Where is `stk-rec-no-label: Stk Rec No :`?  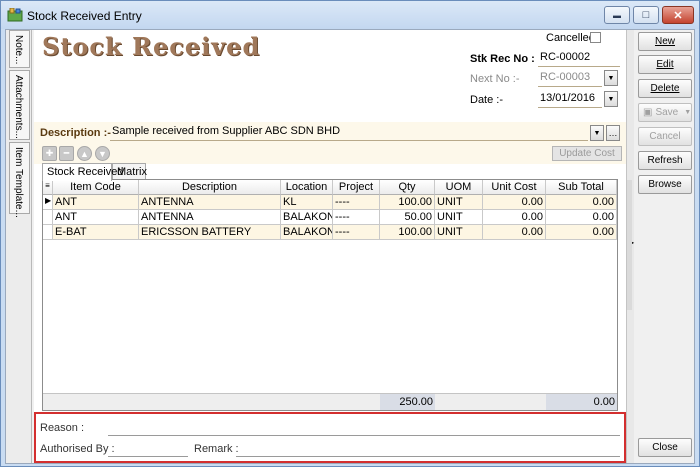 stk-rec-no-label: Stk Rec No : is located at coordinates (502, 59).